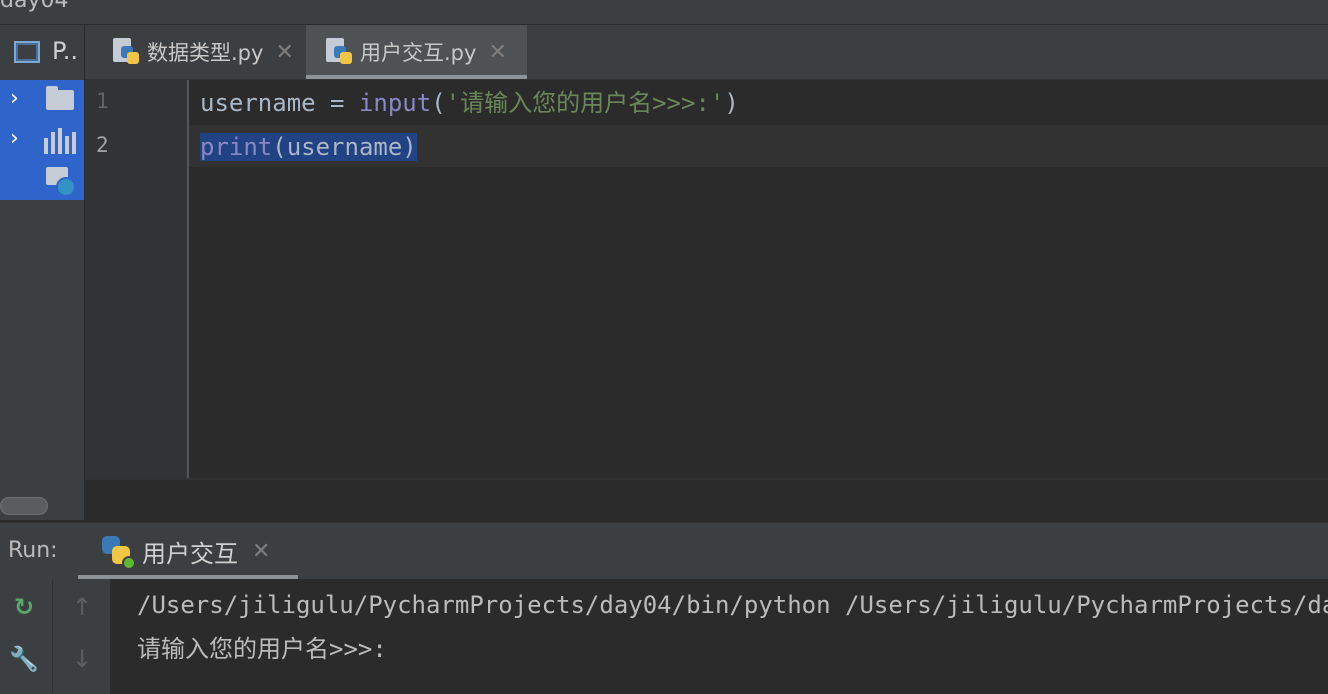  I want to click on code-token-builtin: print, so click(236, 147).